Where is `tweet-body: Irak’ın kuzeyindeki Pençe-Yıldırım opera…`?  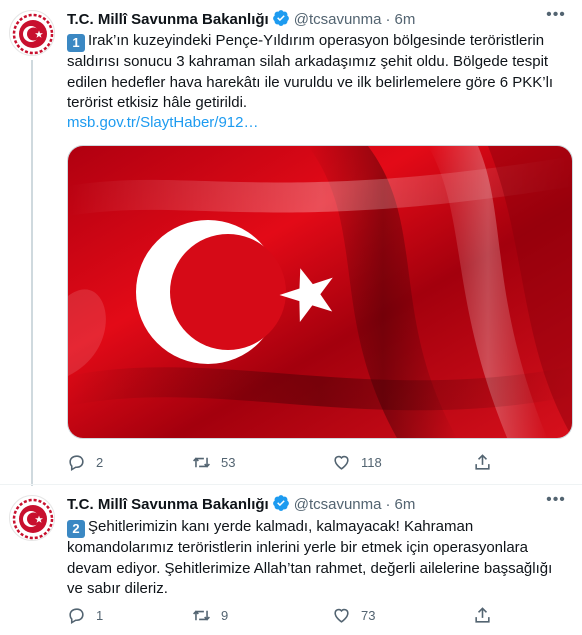
tweet-body: Irak’ın kuzeyindeki Pençe-Yıldırım opera… is located at coordinates (310, 71).